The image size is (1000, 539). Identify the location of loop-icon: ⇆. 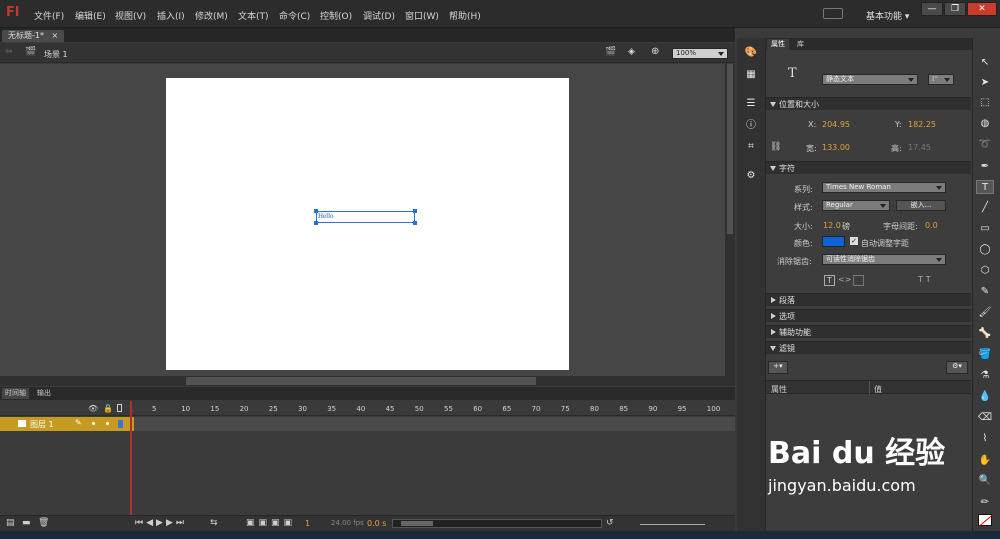
(214, 523).